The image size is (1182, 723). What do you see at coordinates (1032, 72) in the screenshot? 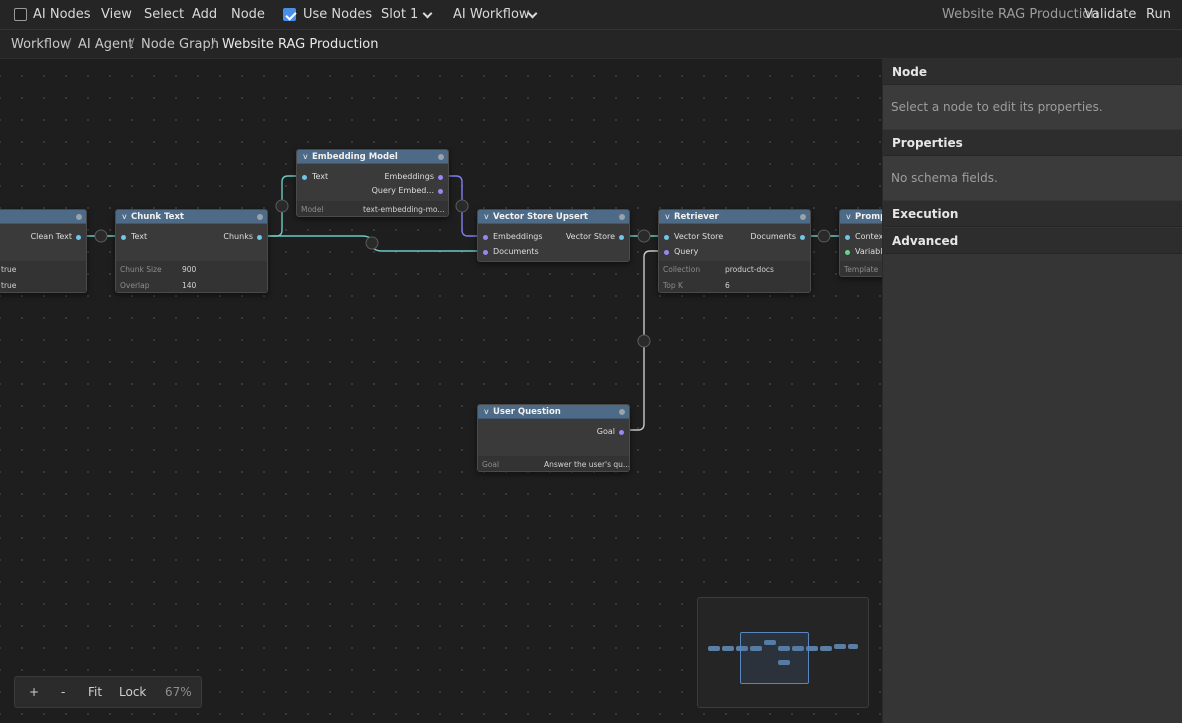
I see `section-node-header: Node` at bounding box center [1032, 72].